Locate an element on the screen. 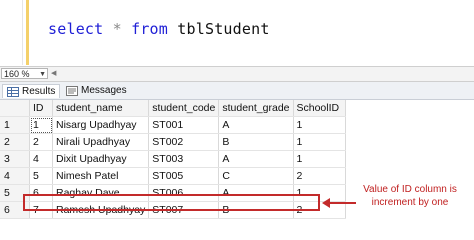 This screenshot has height=240, width=474. table-row: 3 4 Dixit Upadhyay ST003 A 1 is located at coordinates (173, 159).